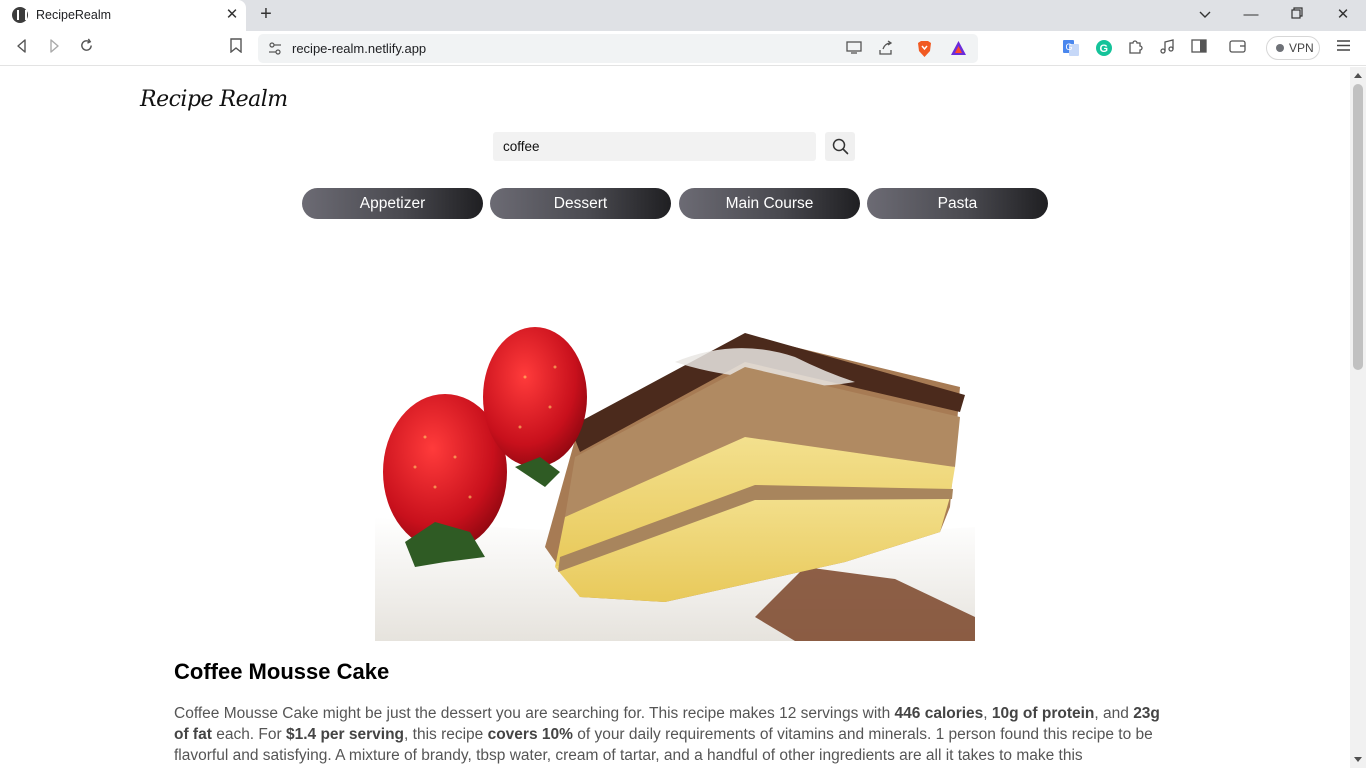  I want to click on site-logo: Recipe Realm, so click(214, 99).